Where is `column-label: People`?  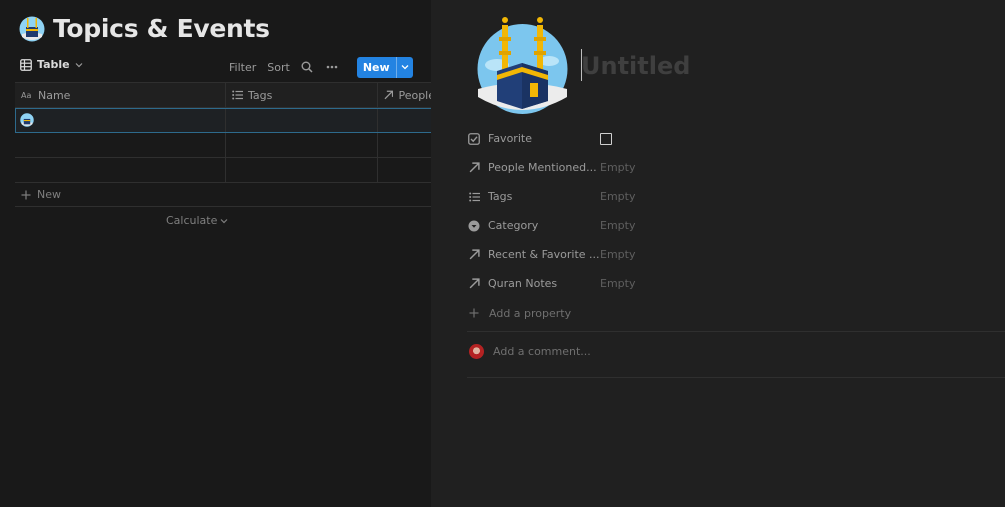
column-label: People is located at coordinates (414, 95).